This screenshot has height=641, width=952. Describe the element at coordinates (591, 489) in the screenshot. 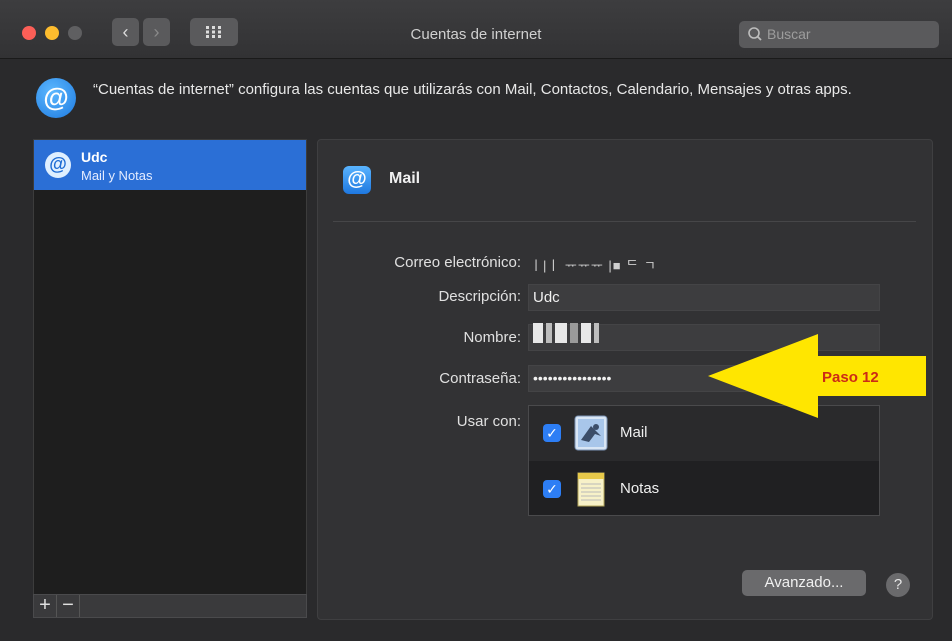

I see `notes-app-icon` at that location.